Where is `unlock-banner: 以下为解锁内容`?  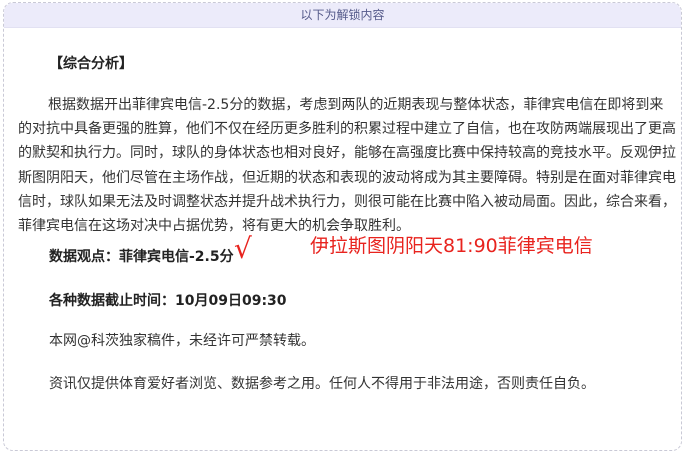
unlock-banner: 以下为解锁内容 is located at coordinates (342, 15).